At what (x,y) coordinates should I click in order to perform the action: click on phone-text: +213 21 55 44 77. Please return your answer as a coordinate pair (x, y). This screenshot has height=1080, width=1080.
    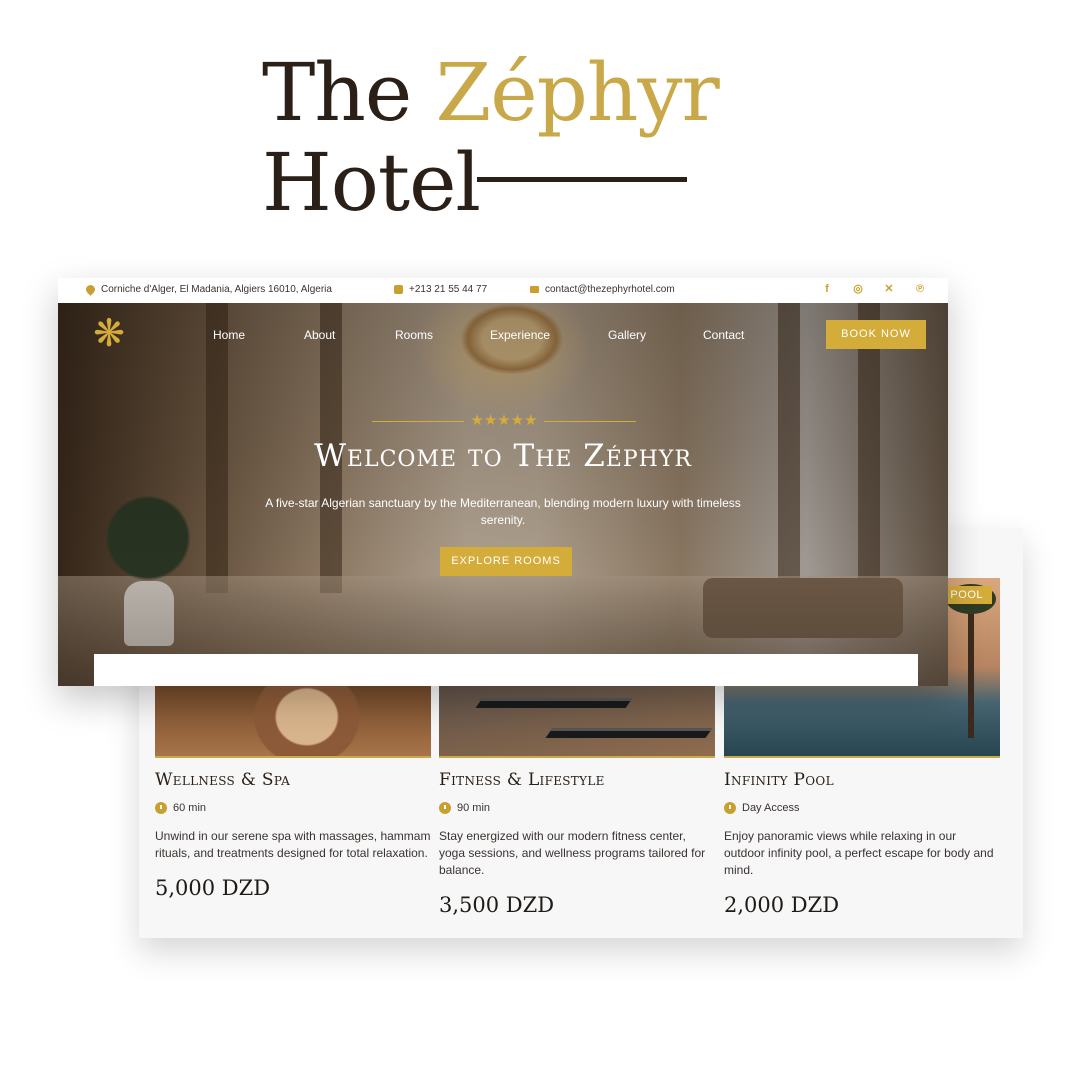
    Looking at the image, I should click on (448, 289).